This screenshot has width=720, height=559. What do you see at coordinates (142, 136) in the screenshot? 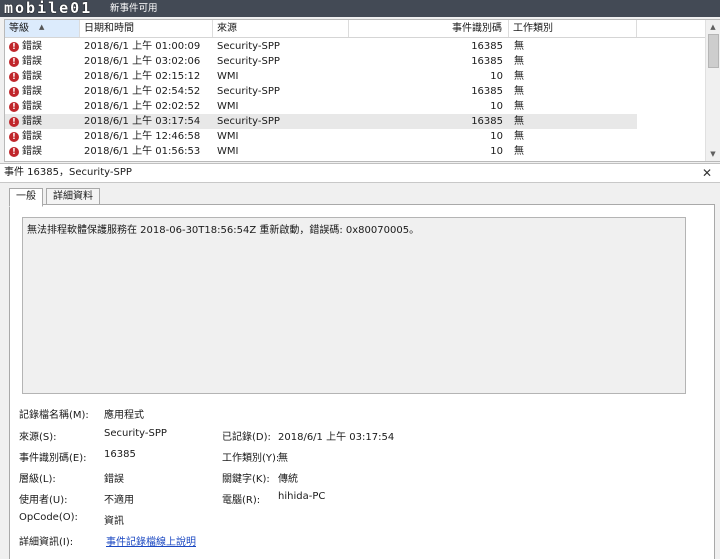
I see `cell-datetime: 2018/6/1 上午 12:46:58` at bounding box center [142, 136].